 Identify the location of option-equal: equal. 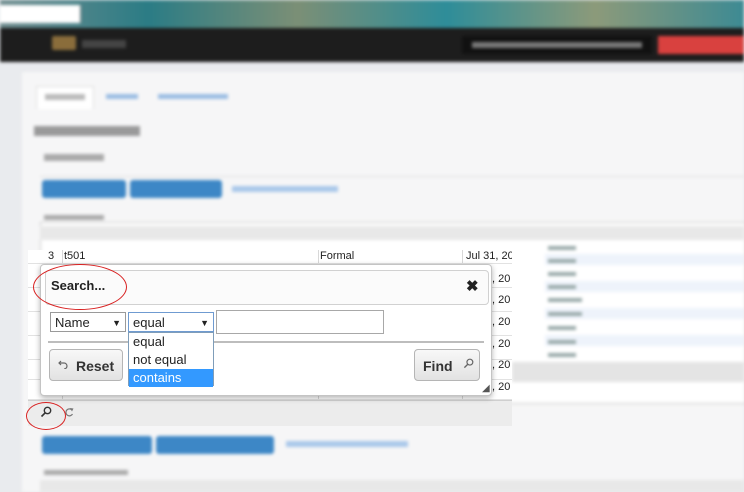
(171, 342).